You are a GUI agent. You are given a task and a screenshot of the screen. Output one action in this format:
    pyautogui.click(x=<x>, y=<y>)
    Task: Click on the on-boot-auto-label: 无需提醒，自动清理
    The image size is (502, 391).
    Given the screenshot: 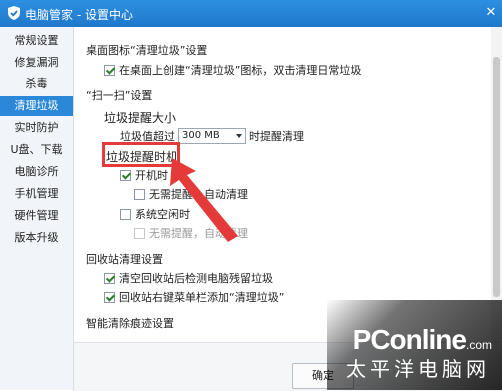 What is the action you would take?
    pyautogui.click(x=198, y=194)
    